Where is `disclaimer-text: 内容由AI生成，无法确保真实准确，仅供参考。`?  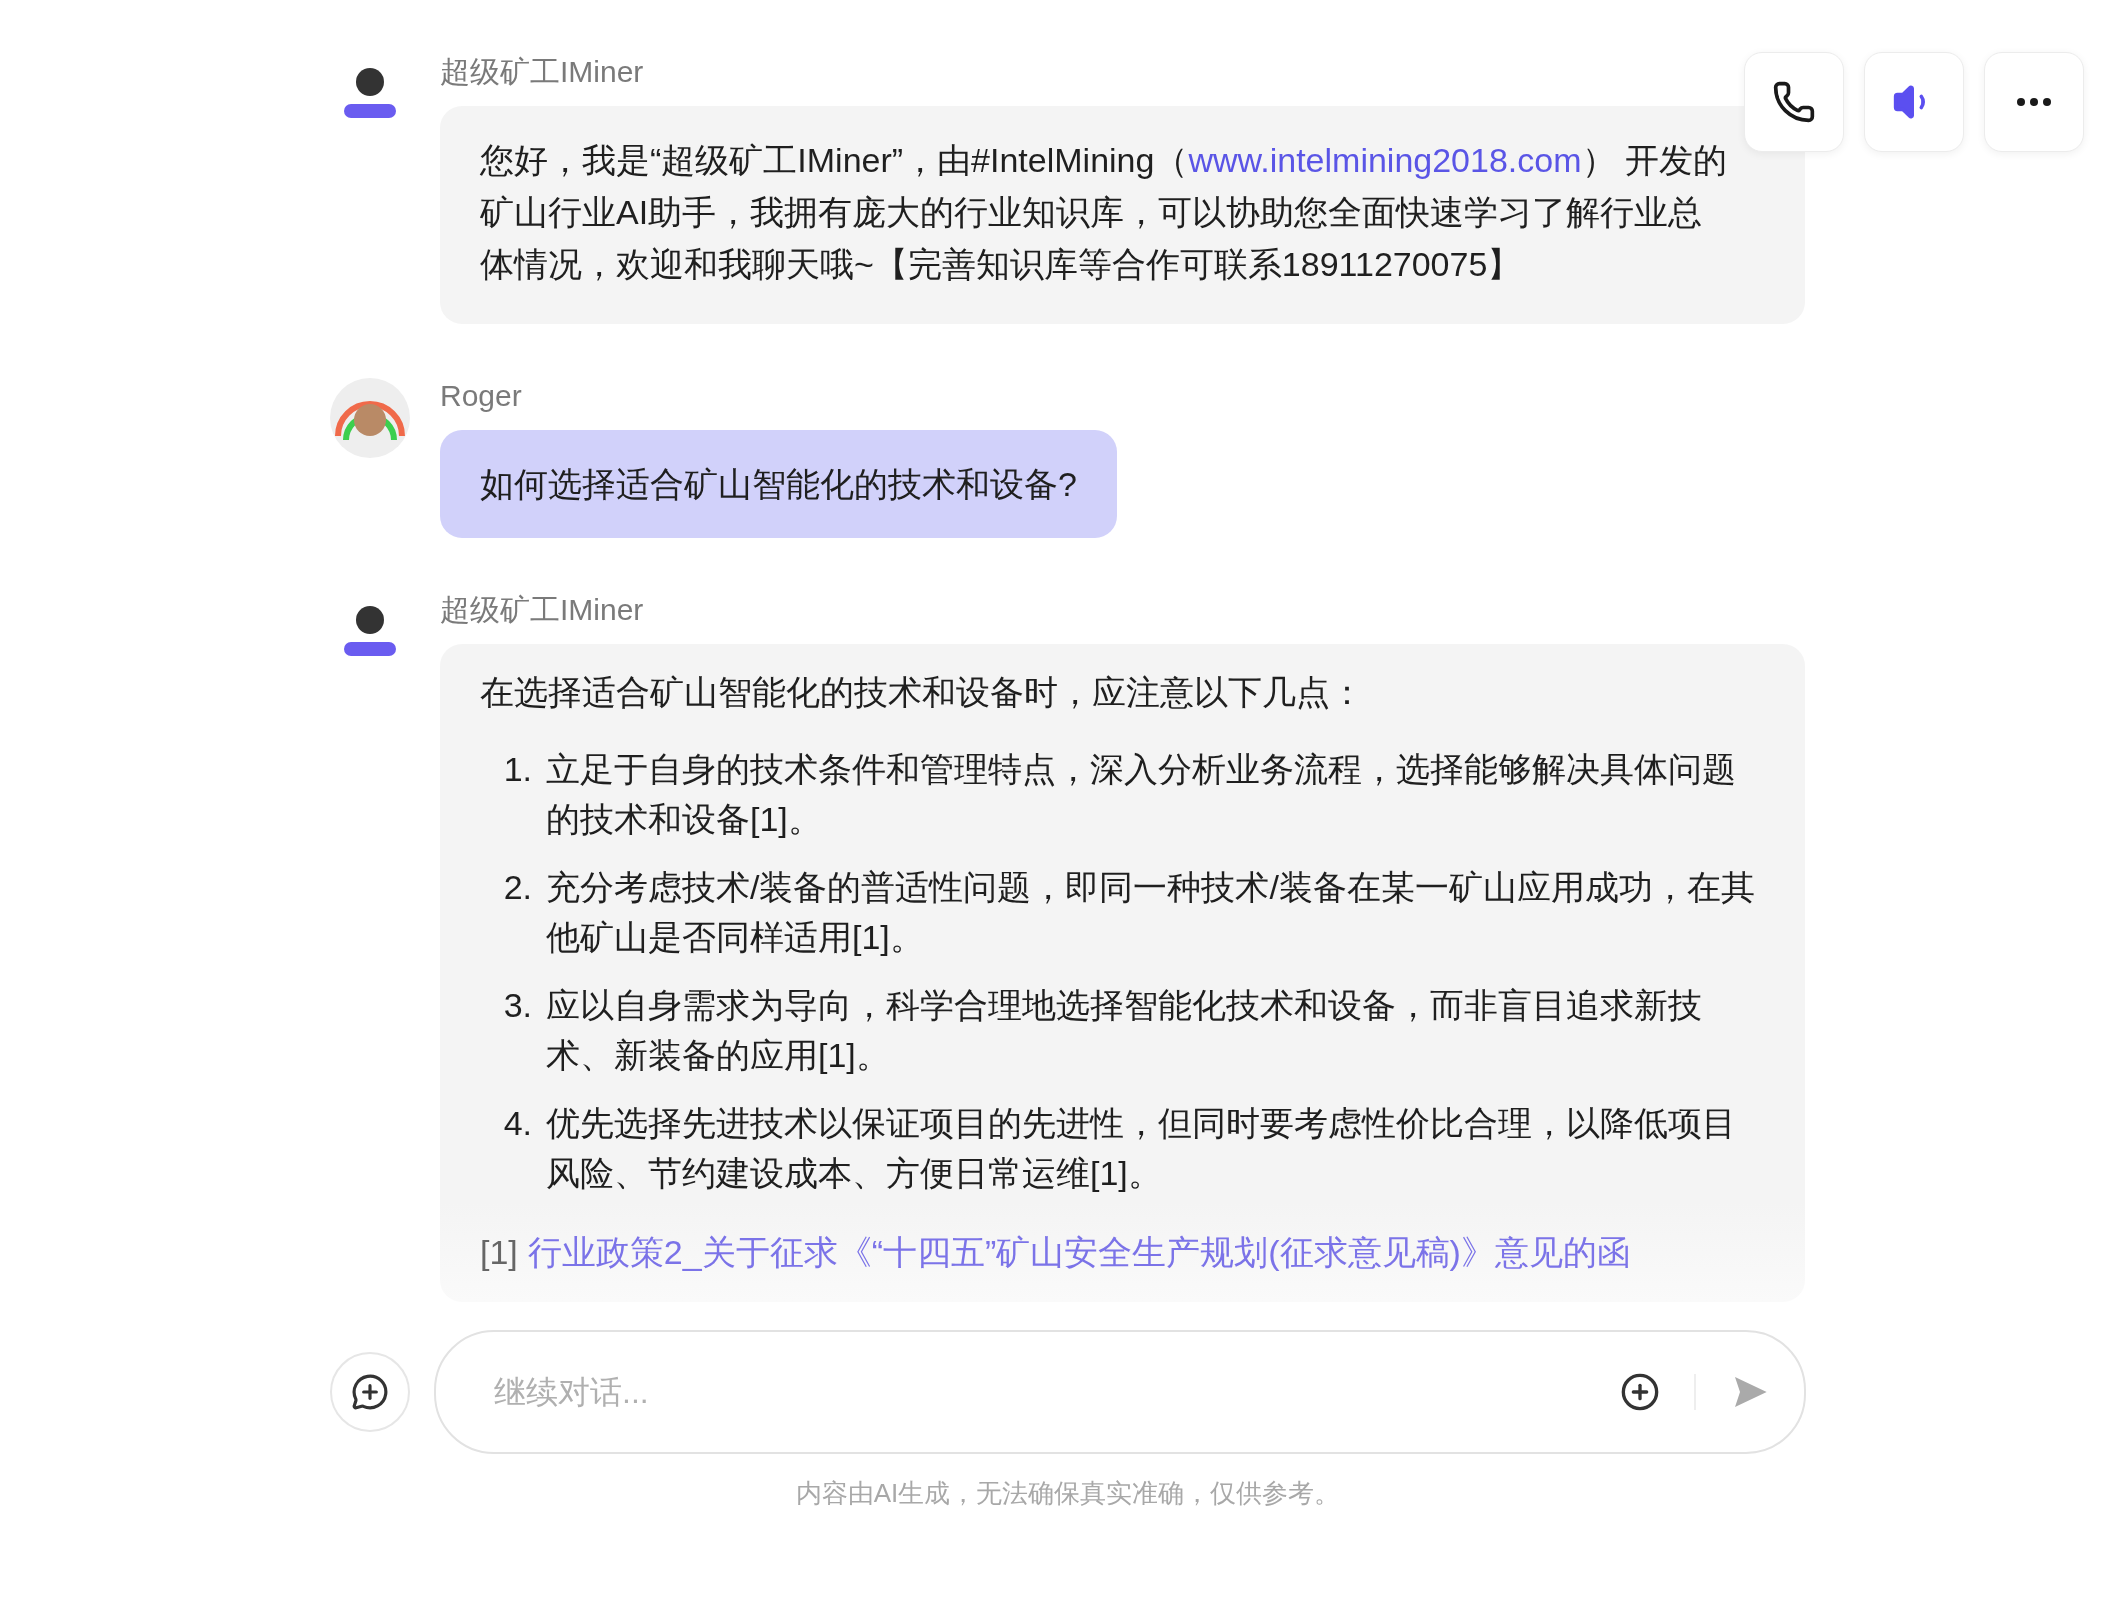
disclaimer-text: 内容由AI生成，无法确保真实准确，仅供参考。 is located at coordinates (1068, 1493).